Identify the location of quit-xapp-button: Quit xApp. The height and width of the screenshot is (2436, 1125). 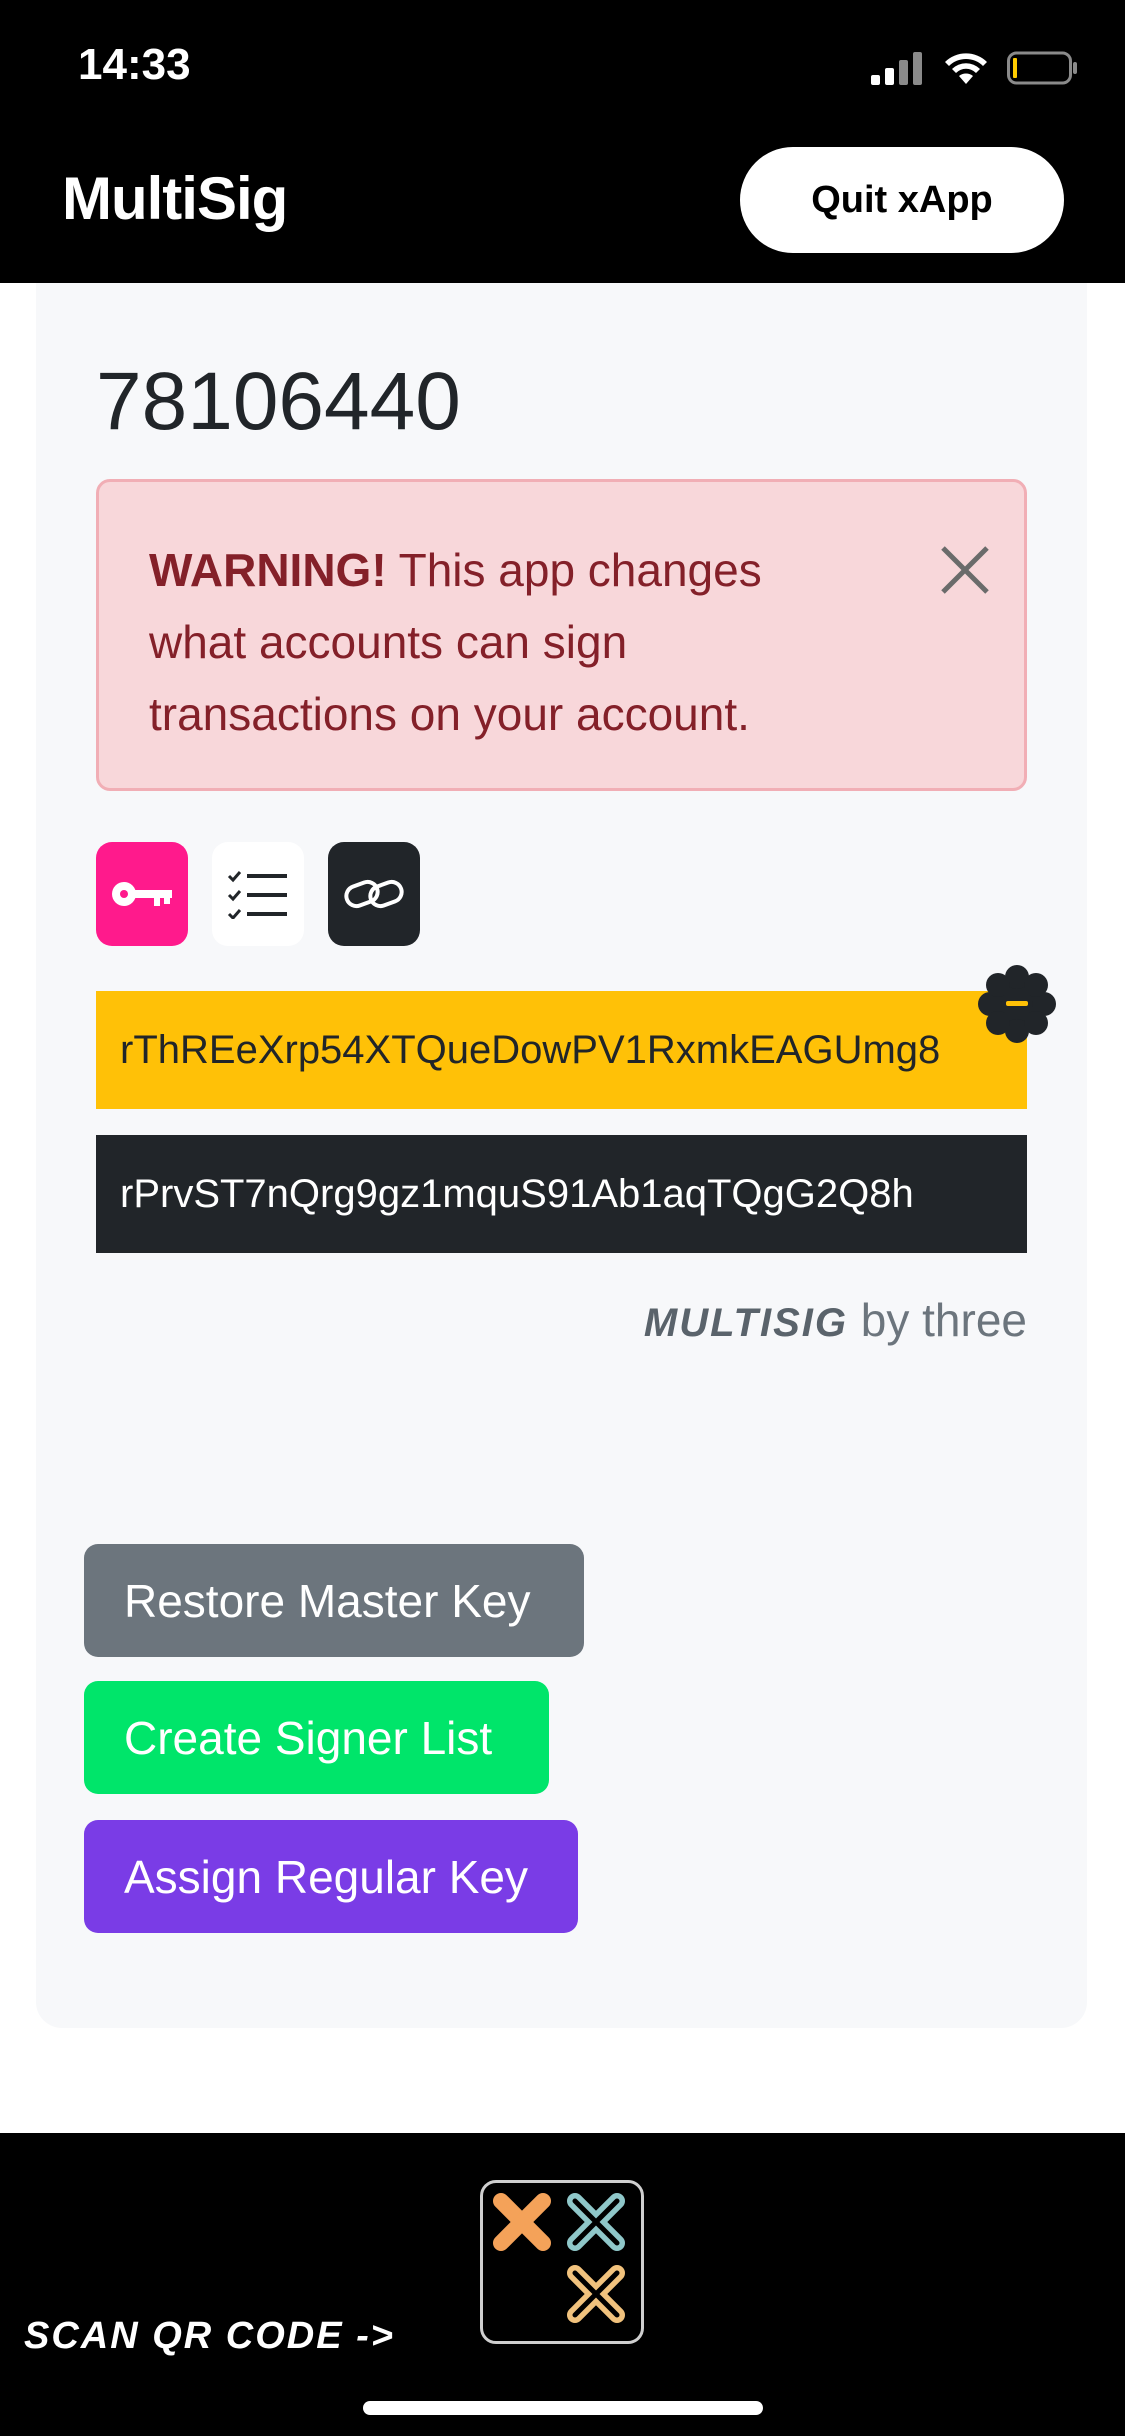
(902, 200).